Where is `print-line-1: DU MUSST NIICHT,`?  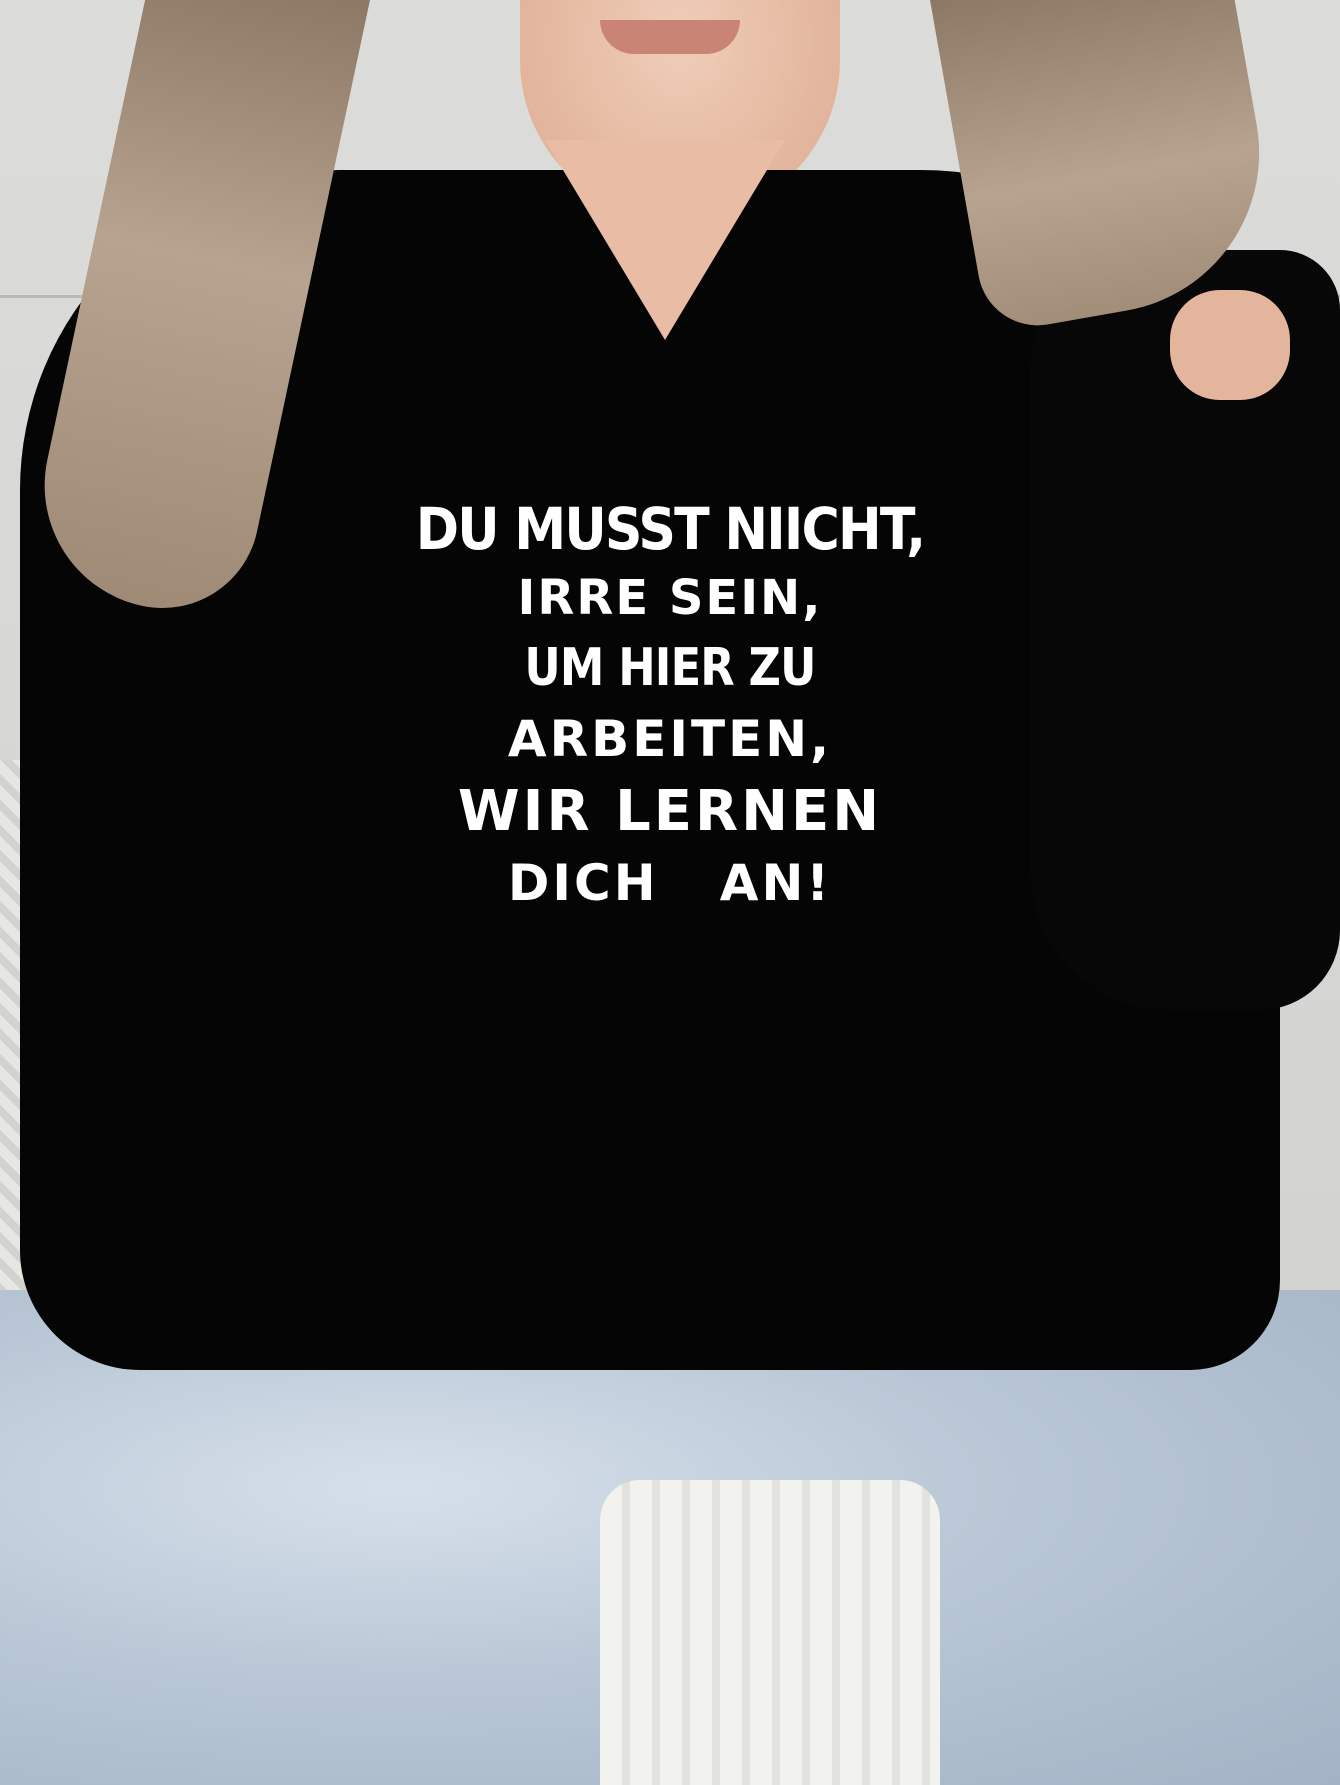
print-line-1: DU MUSST NIICHT, is located at coordinates (670, 529).